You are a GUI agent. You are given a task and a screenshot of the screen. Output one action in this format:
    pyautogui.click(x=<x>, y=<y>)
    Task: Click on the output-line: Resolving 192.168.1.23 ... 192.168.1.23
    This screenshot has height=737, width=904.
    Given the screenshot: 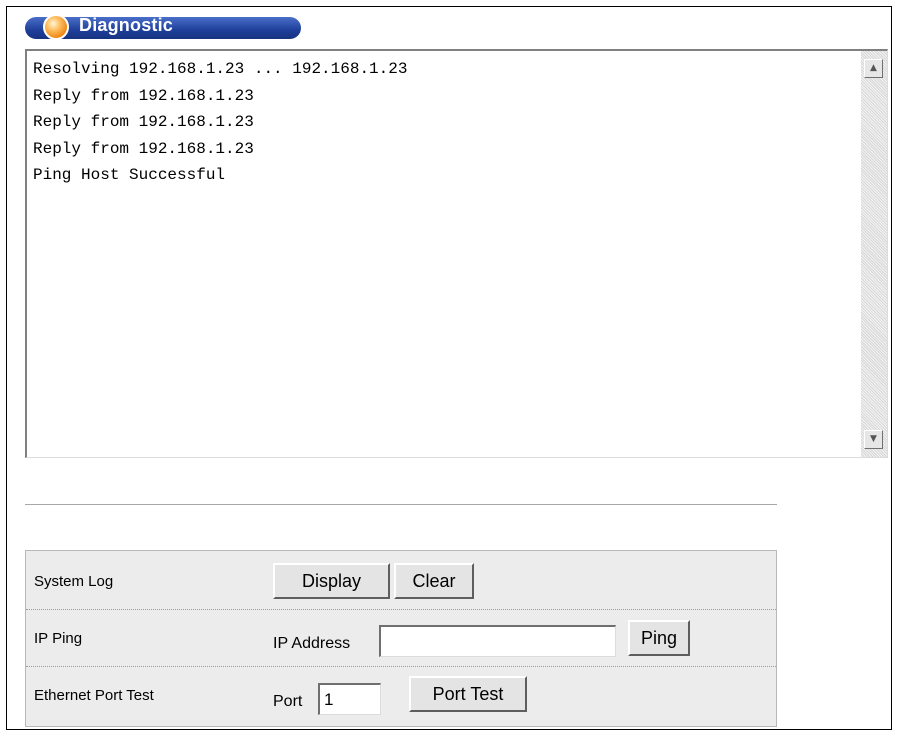 What is the action you would take?
    pyautogui.click(x=220, y=69)
    